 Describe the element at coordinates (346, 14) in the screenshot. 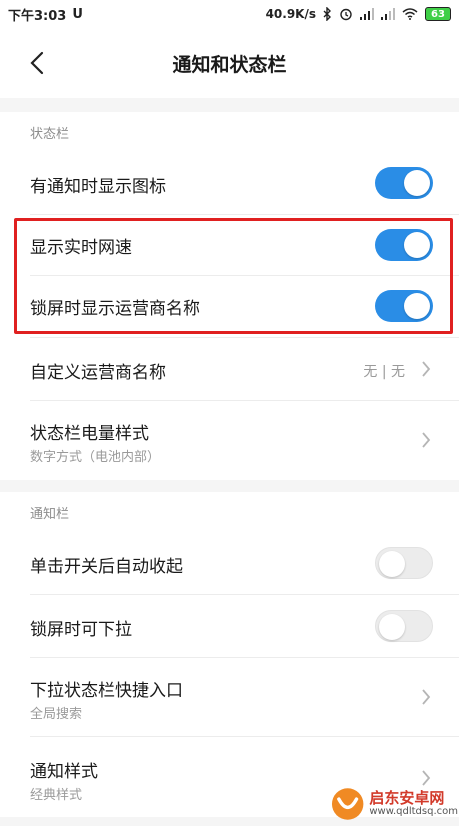

I see `alarm-icon` at that location.